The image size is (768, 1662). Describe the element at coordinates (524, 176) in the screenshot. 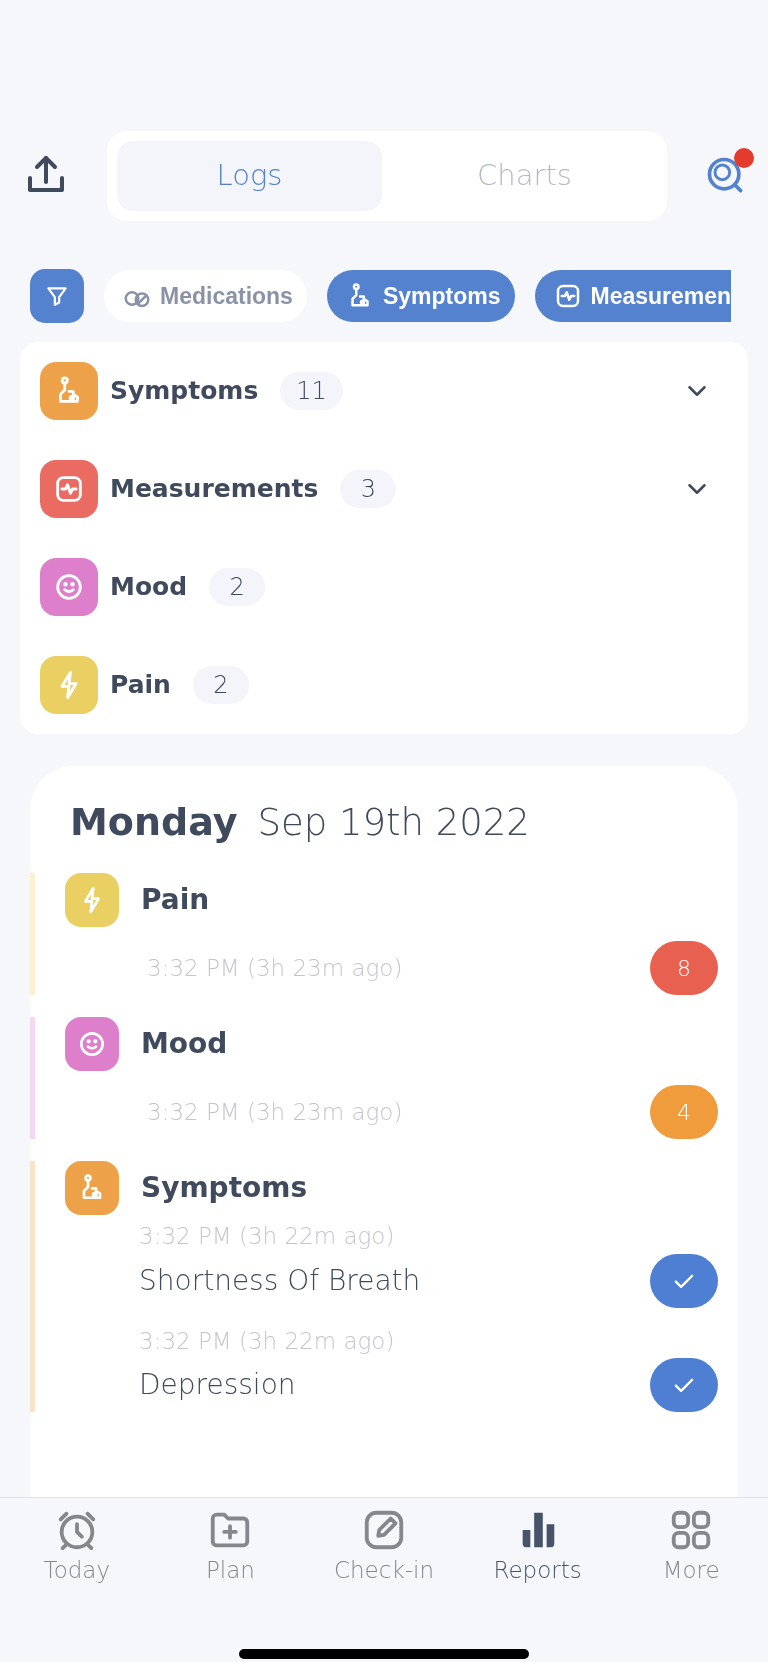

I see `tab: Charts` at that location.